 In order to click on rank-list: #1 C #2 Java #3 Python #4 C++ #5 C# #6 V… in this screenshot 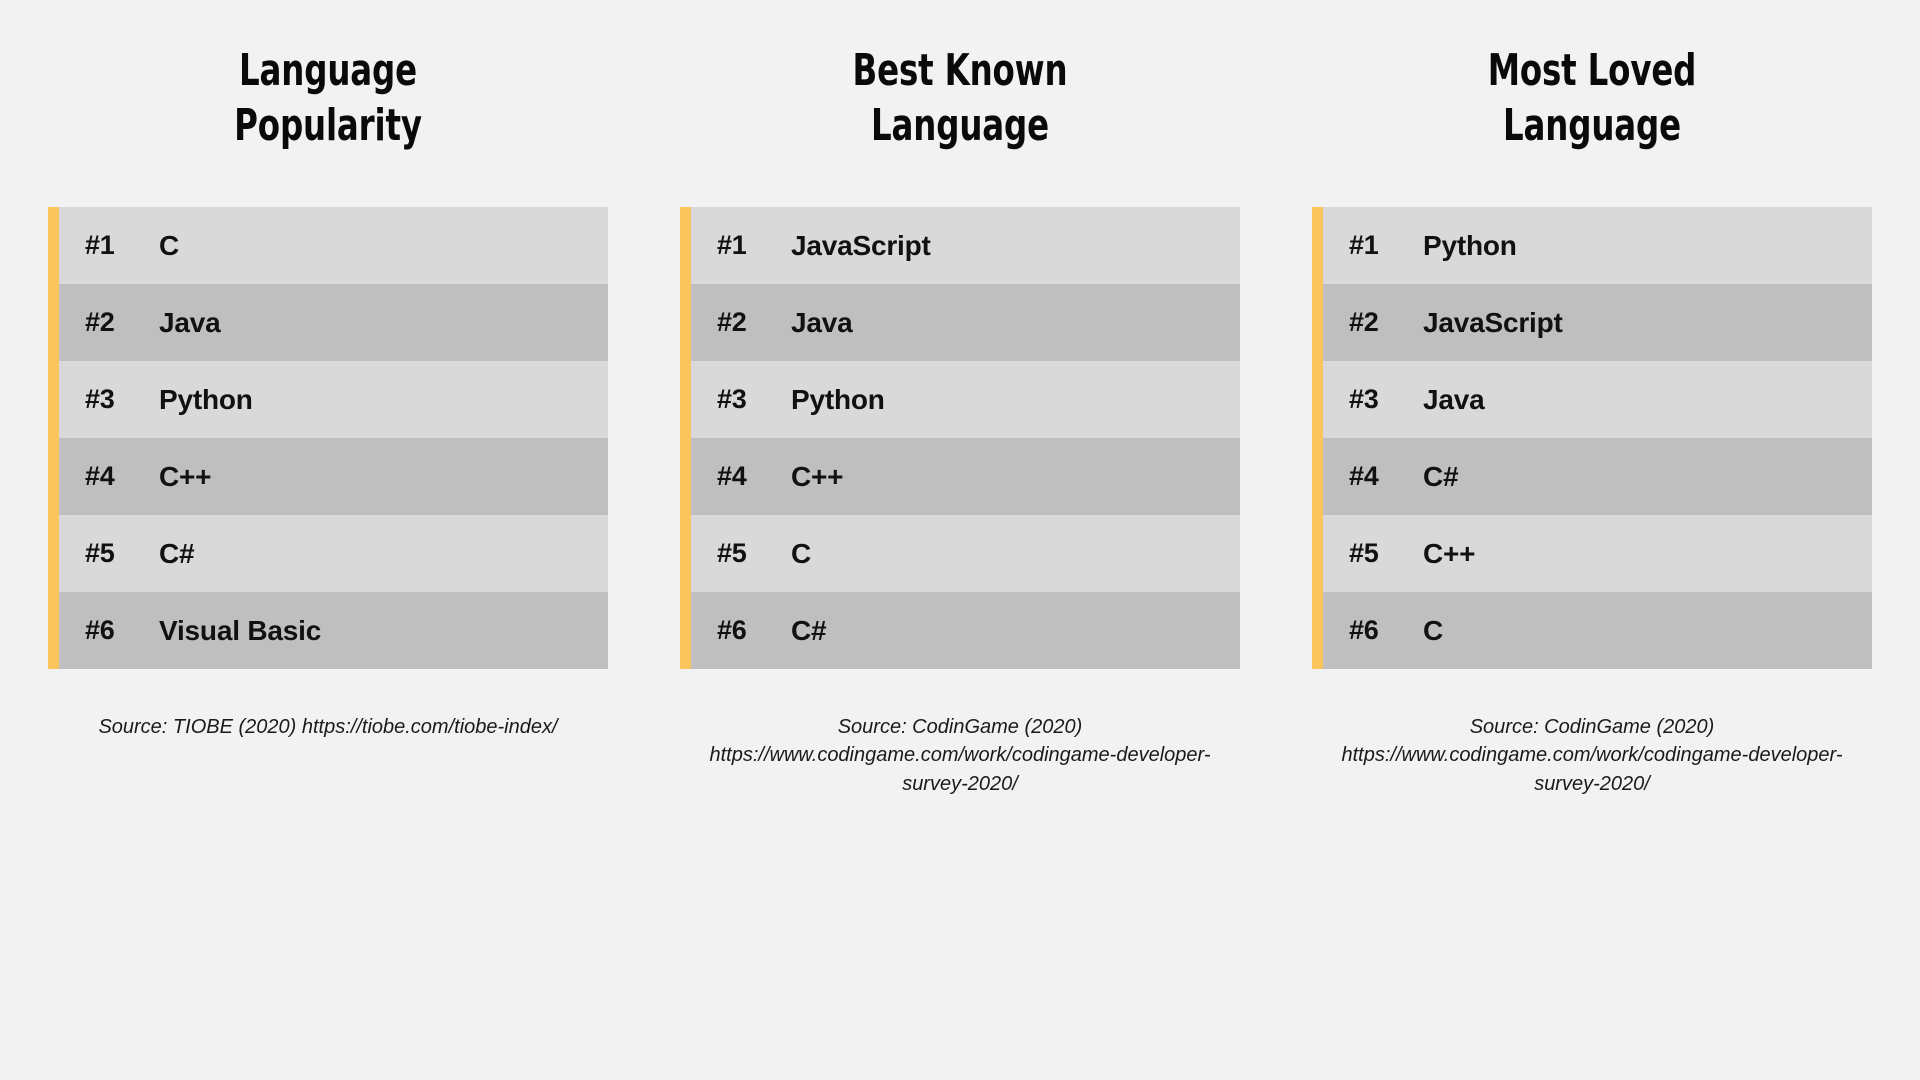, I will do `click(328, 438)`.